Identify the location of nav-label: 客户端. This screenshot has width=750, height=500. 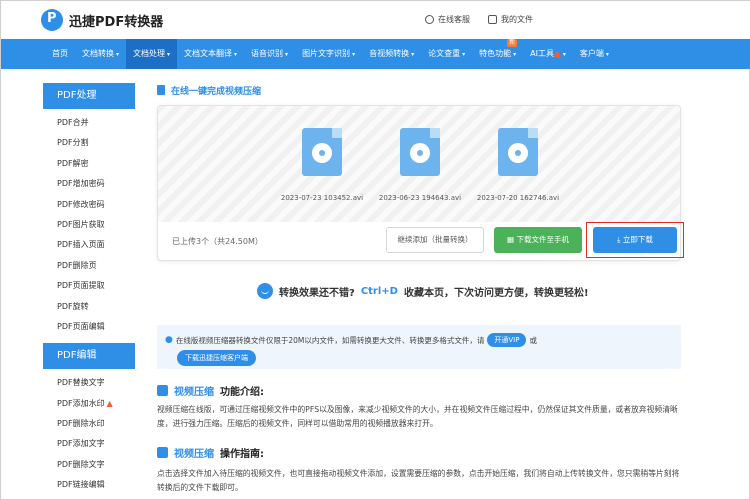
(591, 53).